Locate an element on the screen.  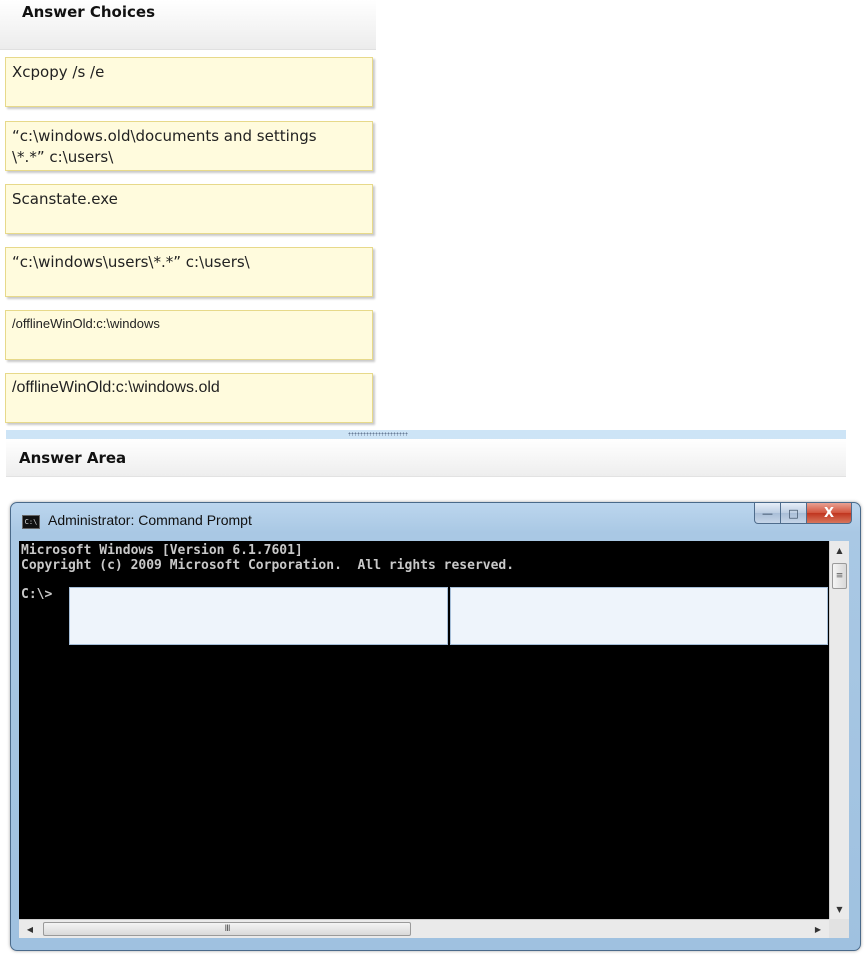
scroll-up-icon: ▲ is located at coordinates (839, 550).